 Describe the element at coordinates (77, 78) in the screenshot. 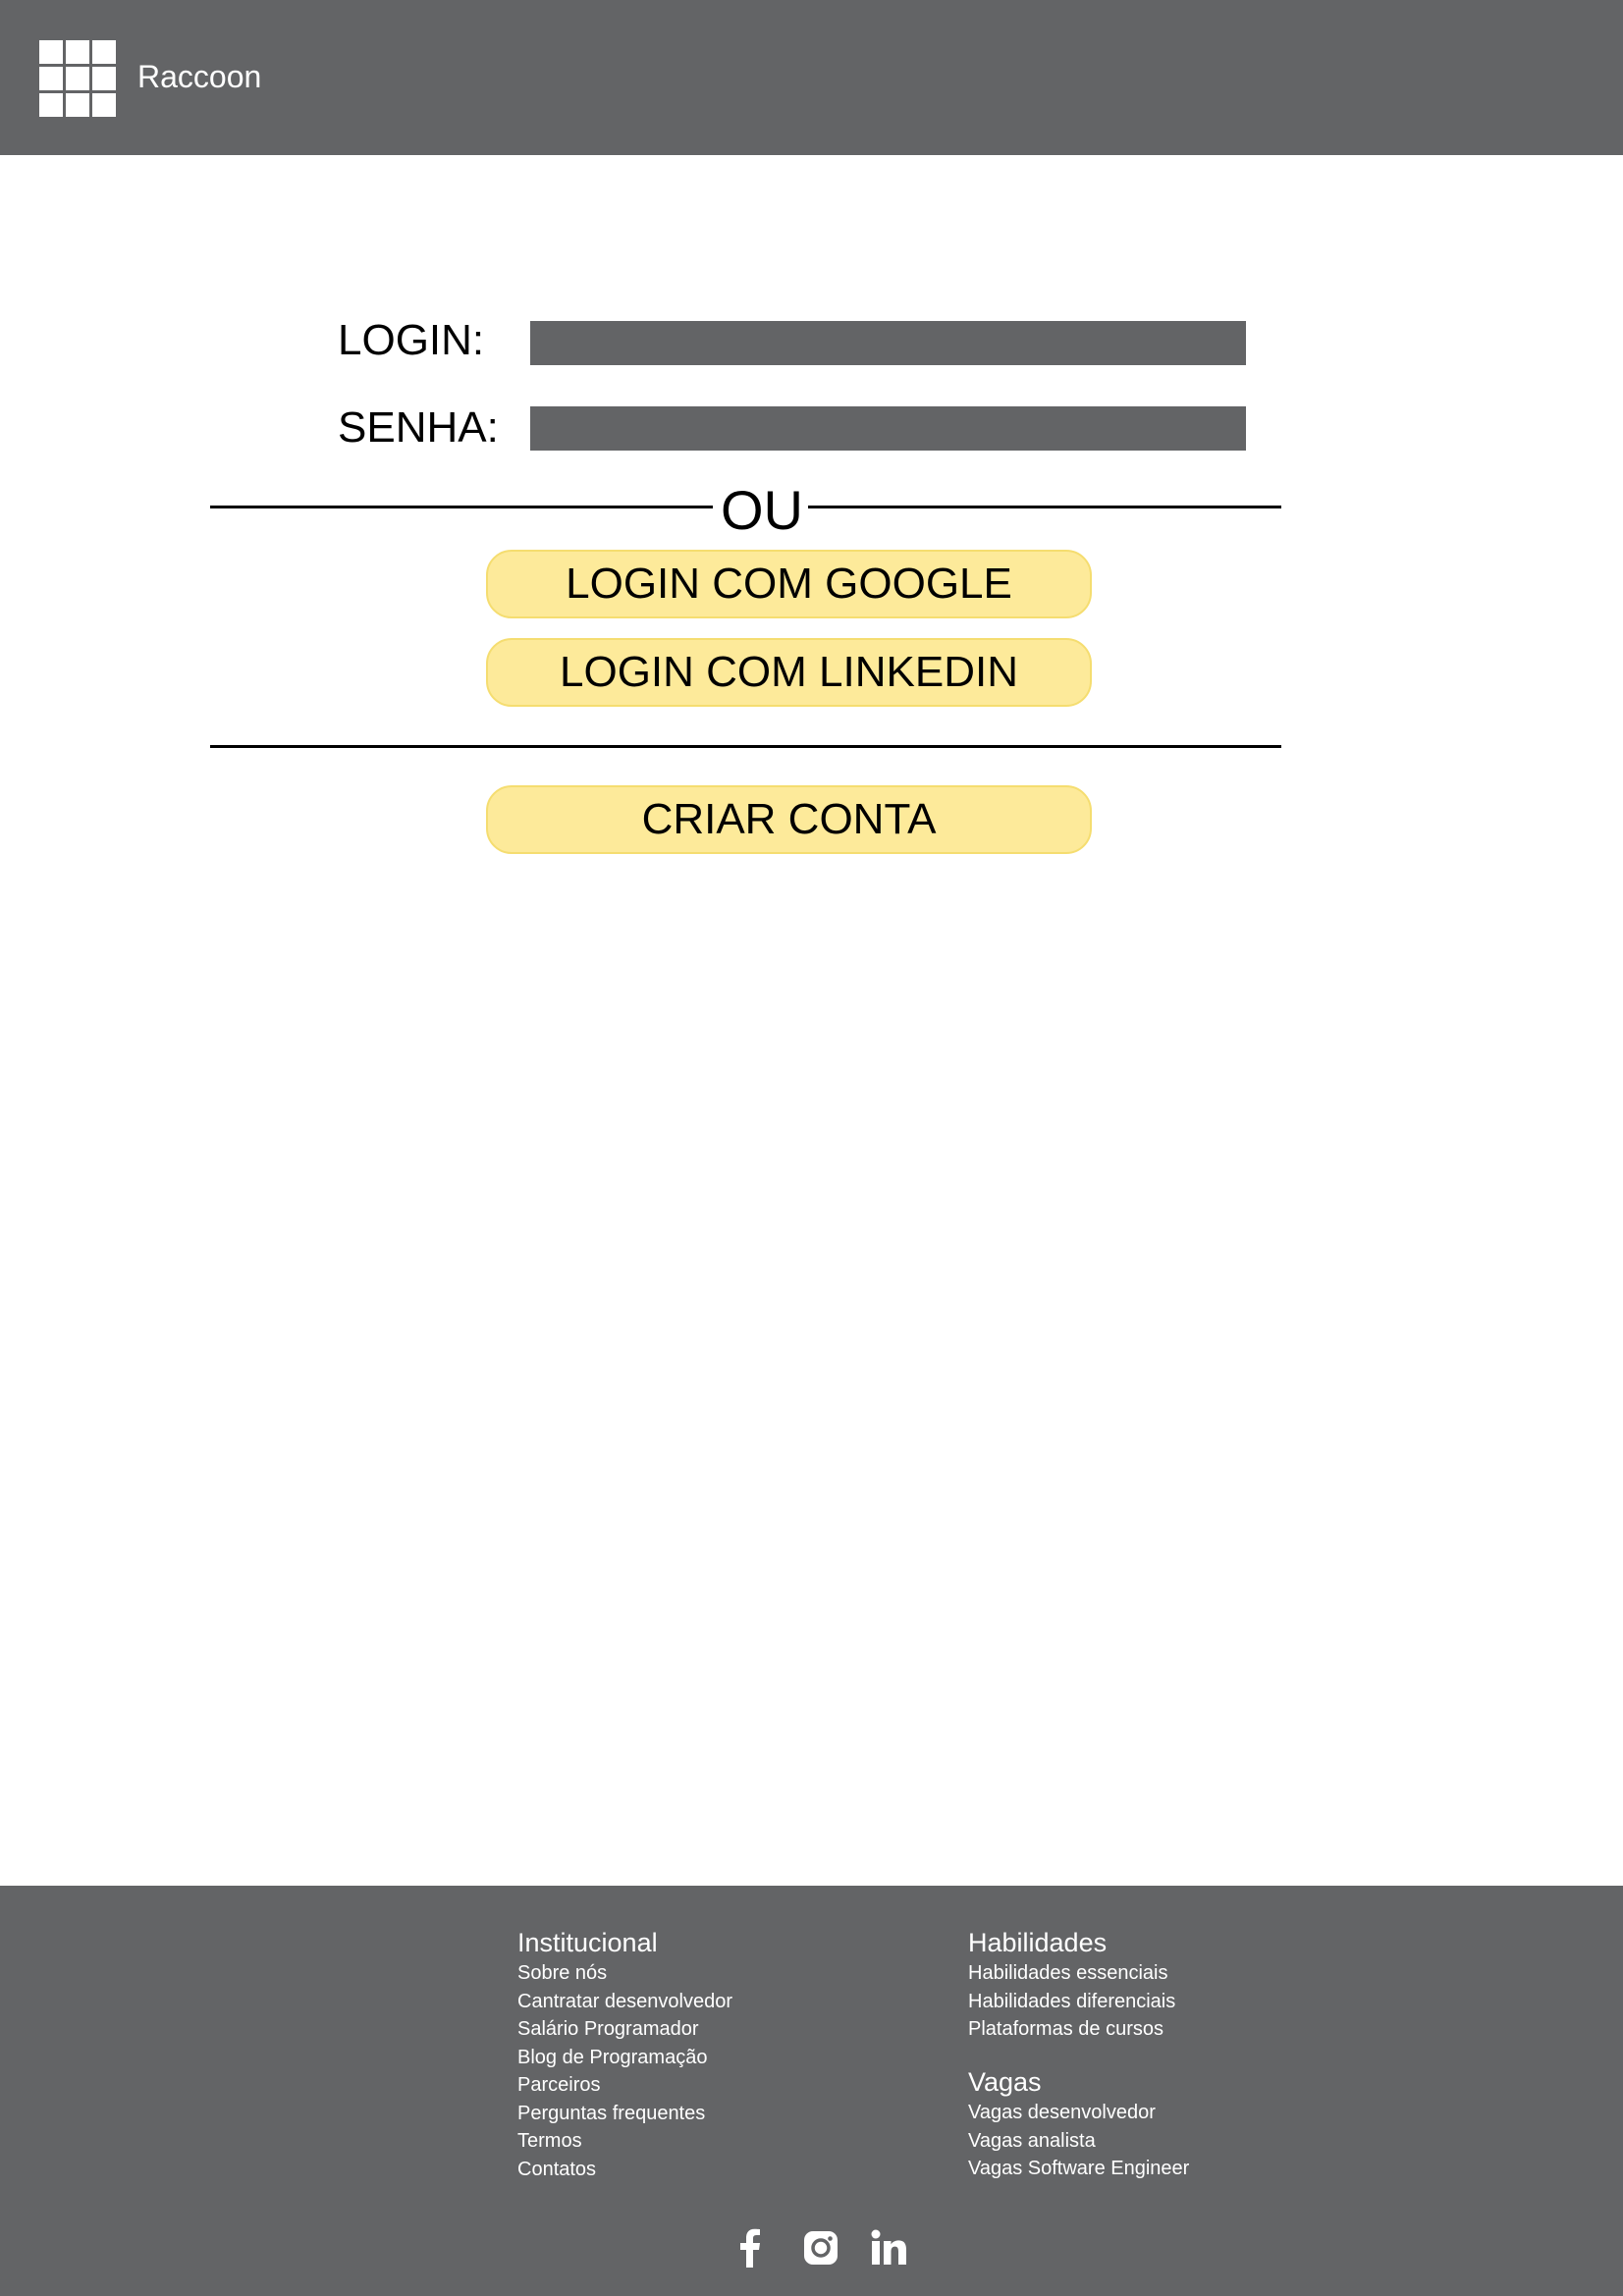

I see `menu-grid-icon` at that location.